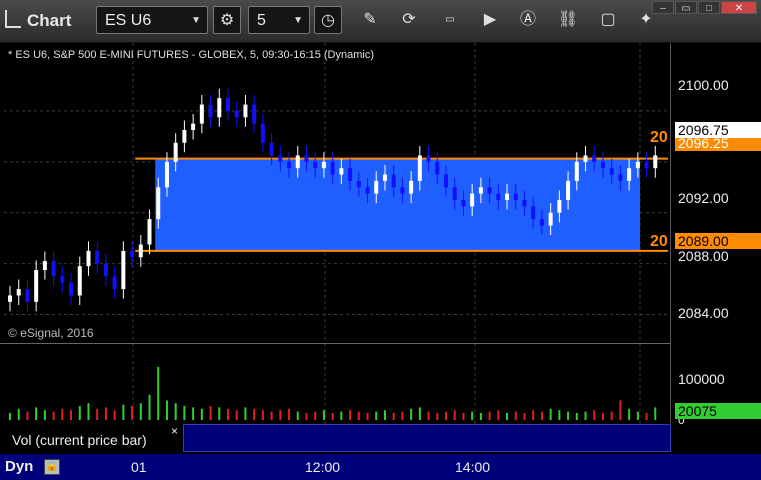  I want to click on price-axis-label: 2084.00, so click(703, 313).